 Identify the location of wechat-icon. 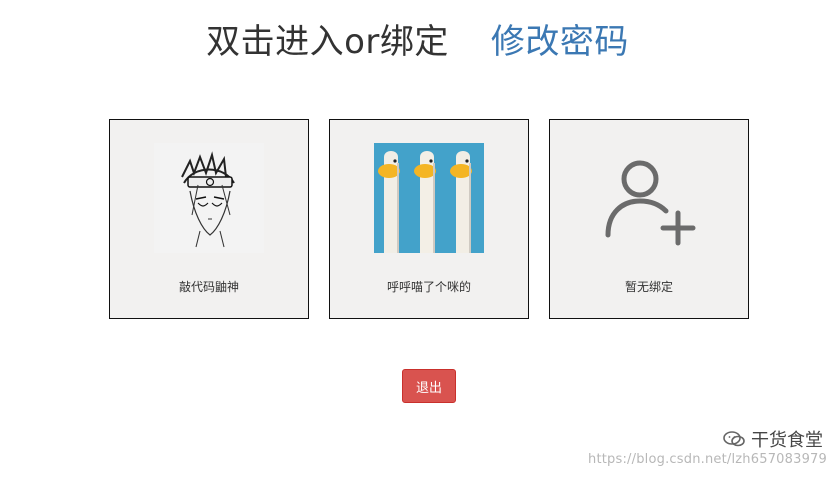
(734, 439).